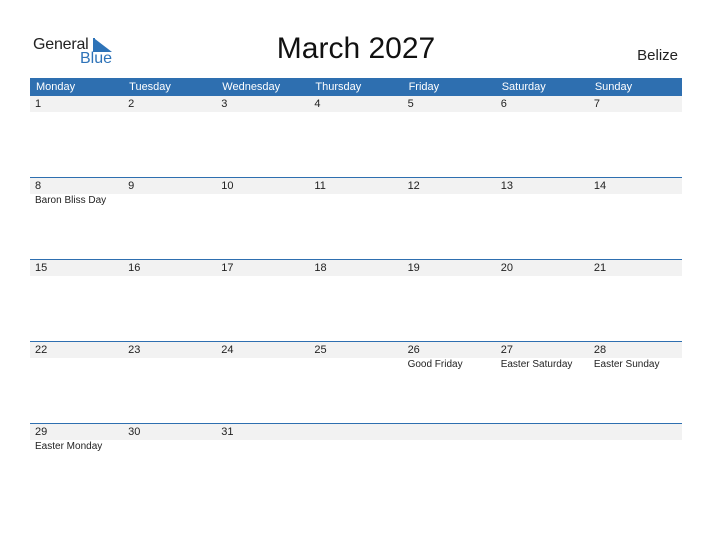 This screenshot has height=550, width=712. I want to click on day-number: 23, so click(134, 350).